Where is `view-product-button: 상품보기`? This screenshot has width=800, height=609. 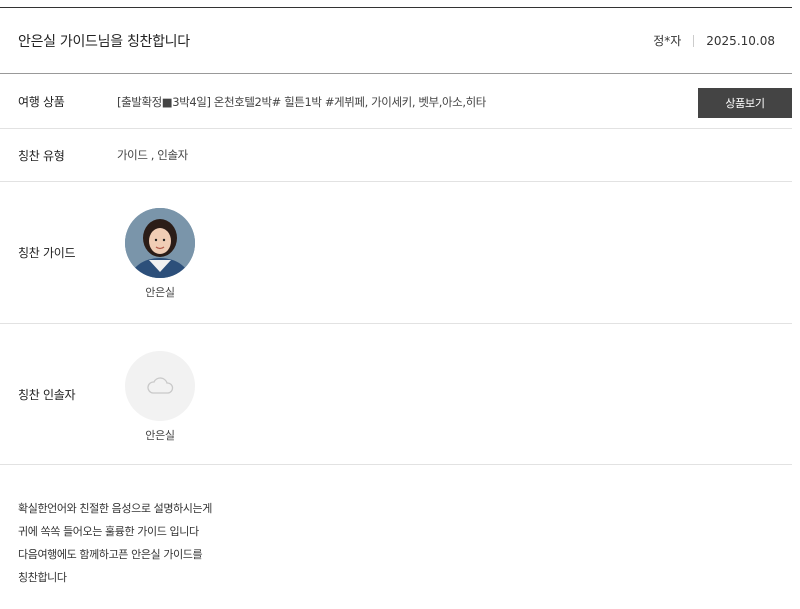 view-product-button: 상품보기 is located at coordinates (745, 103).